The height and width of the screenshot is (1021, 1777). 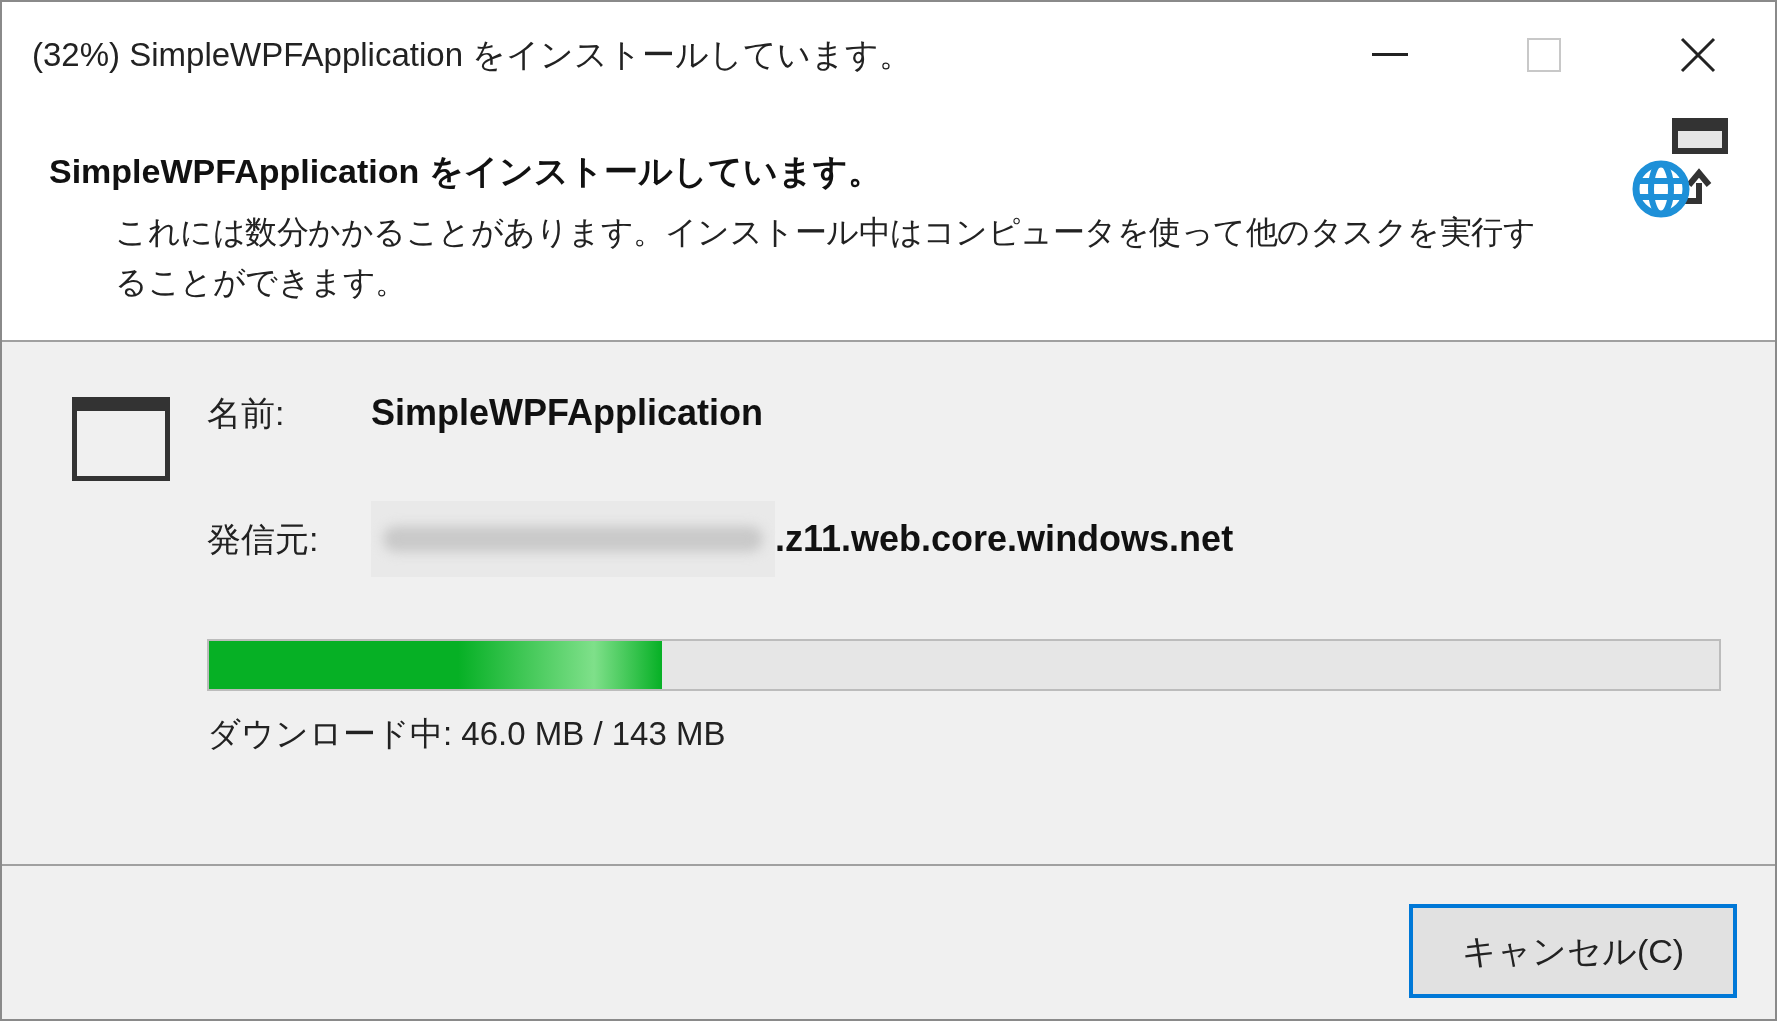 I want to click on install-heading: SimpleWPFApplication をインストールしています。, so click(x=466, y=171).